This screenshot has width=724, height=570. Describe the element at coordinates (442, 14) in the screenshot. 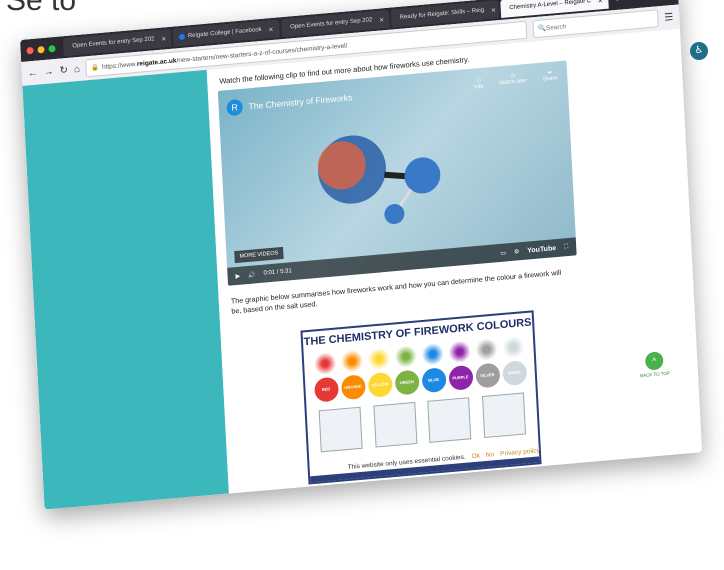

I see `tab-label: Ready for Reigate: Skills – Reig` at that location.